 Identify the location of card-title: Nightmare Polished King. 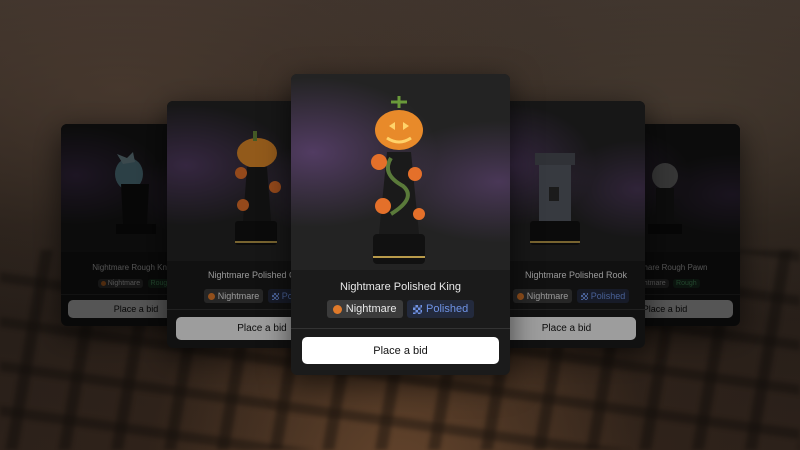
(400, 287).